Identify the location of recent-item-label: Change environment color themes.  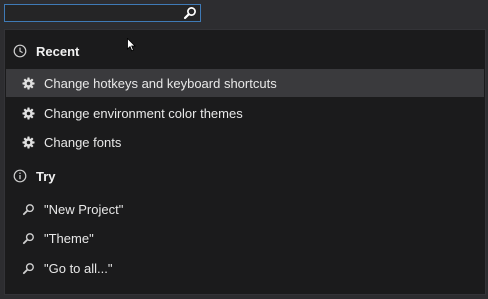
(143, 113).